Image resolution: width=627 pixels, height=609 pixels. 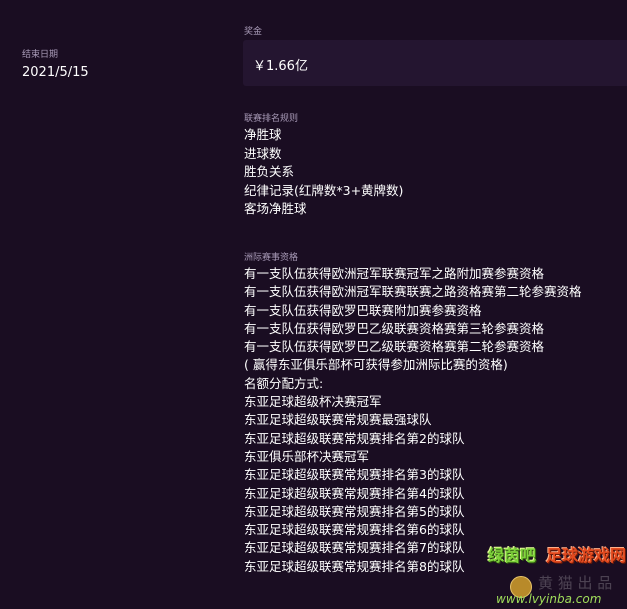 What do you see at coordinates (269, 172) in the screenshot?
I see `rule-item: 胜负关系` at bounding box center [269, 172].